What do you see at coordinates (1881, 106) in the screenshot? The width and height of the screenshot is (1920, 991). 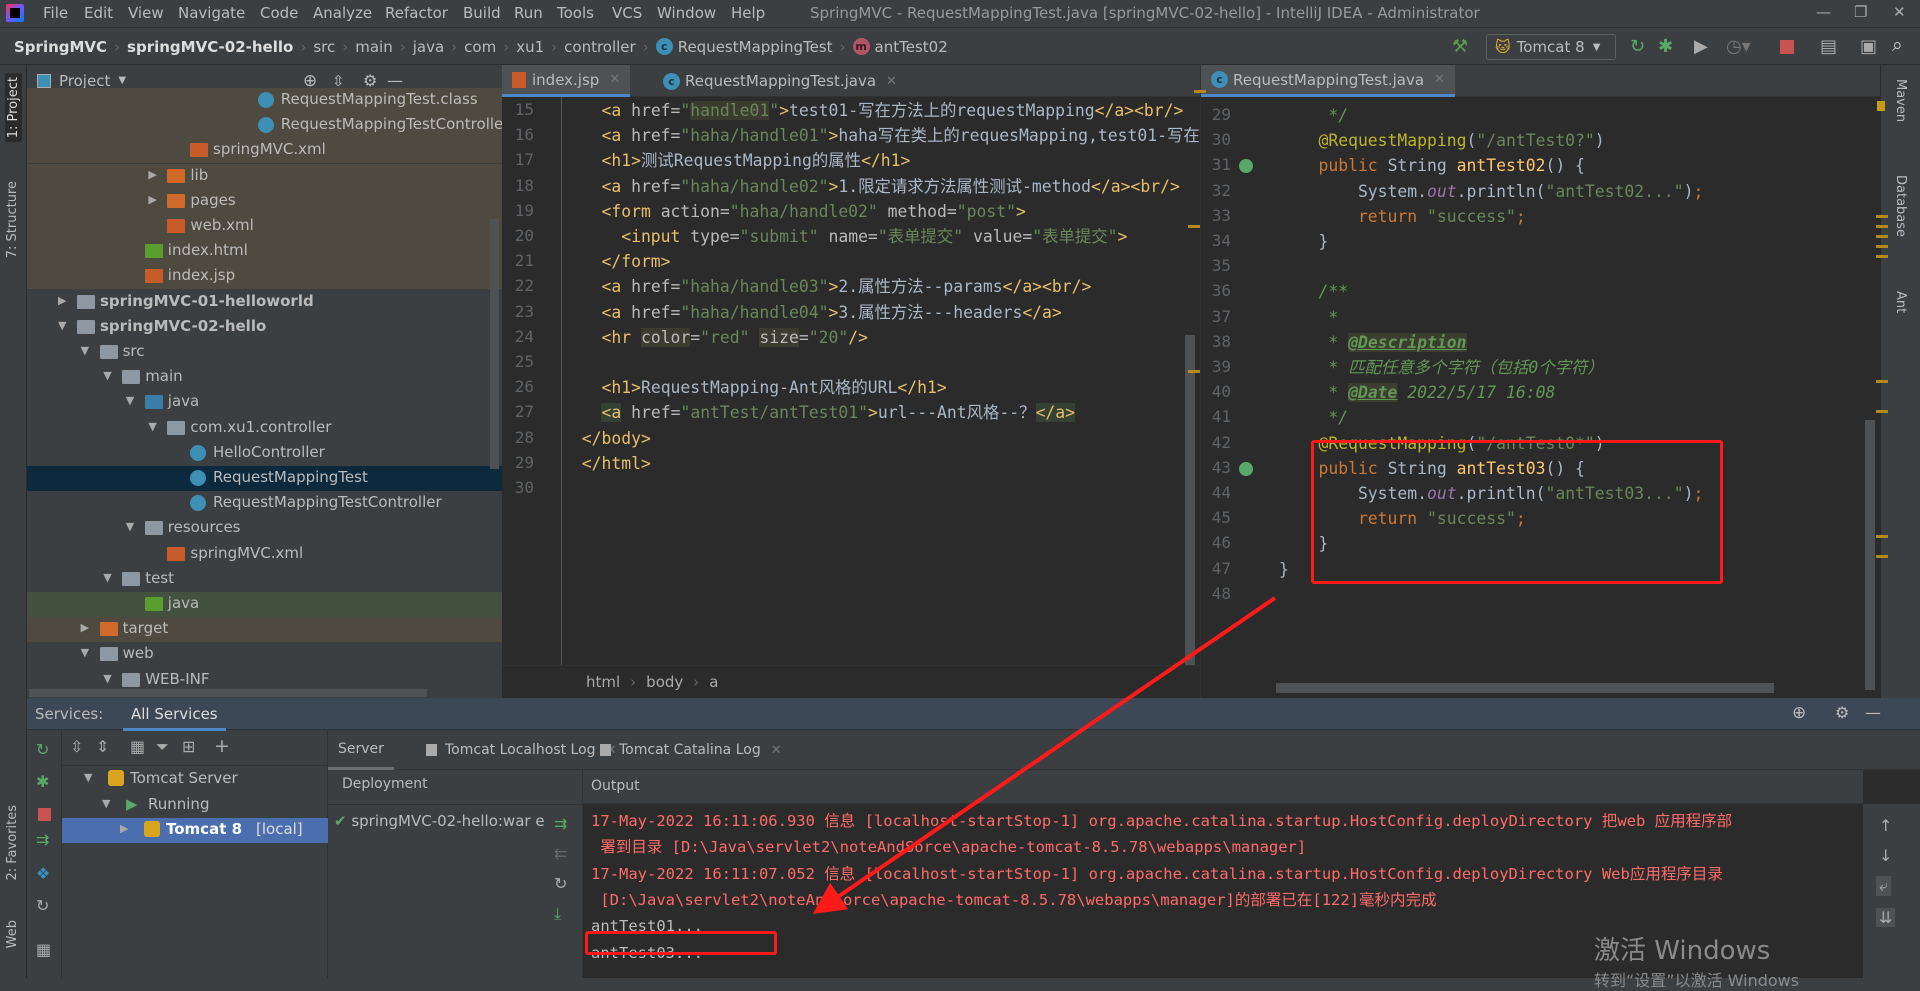 I see `warning-square` at bounding box center [1881, 106].